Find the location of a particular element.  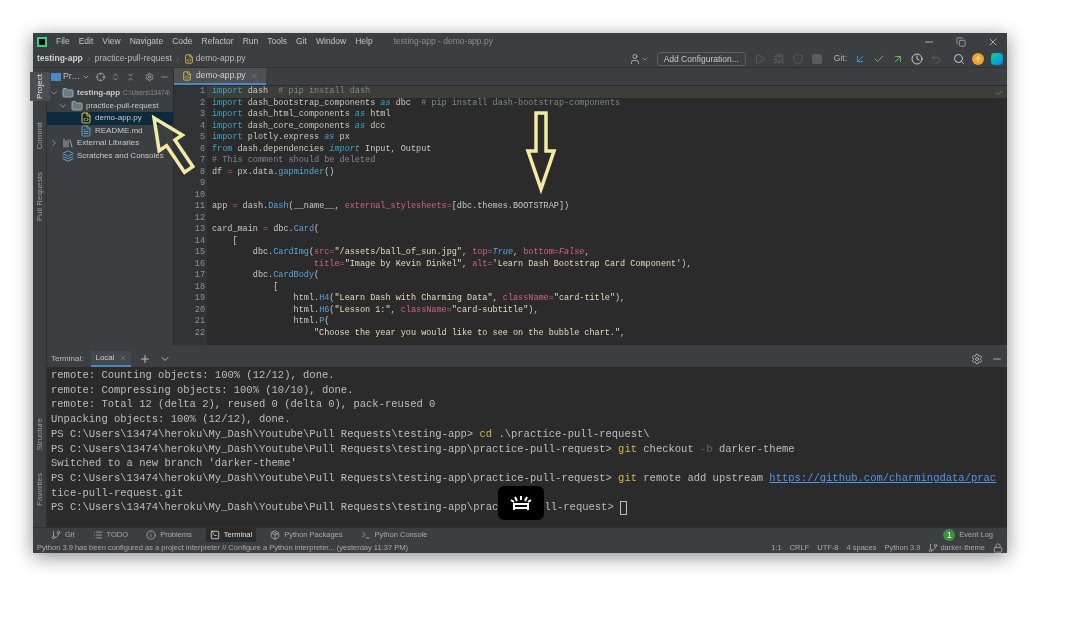

side-tab: Favorites is located at coordinates (39, 489).